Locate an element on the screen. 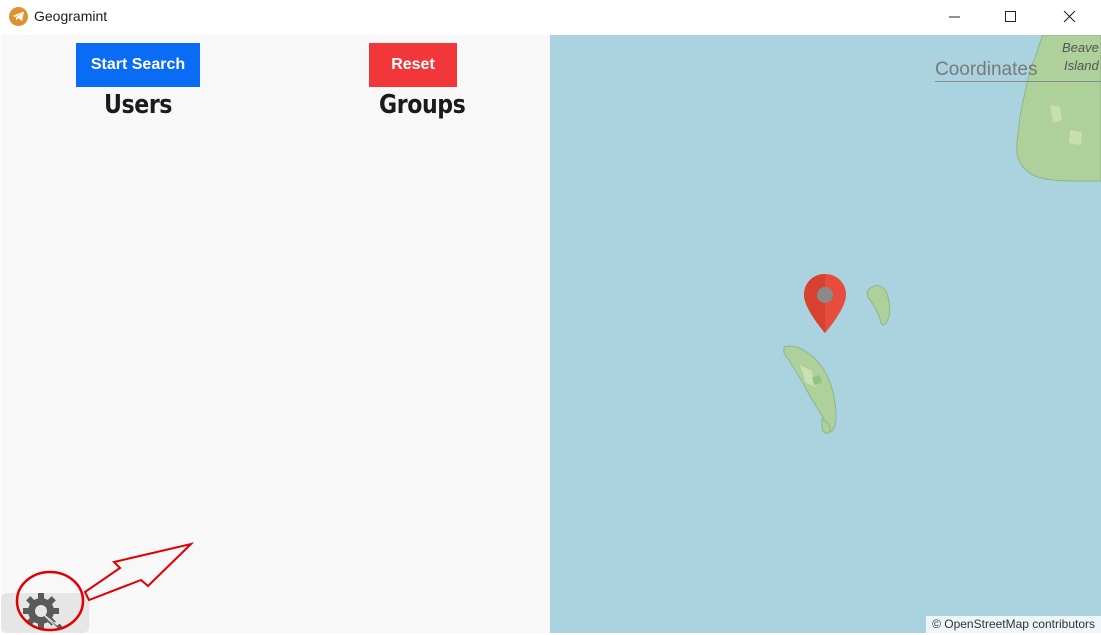 The height and width of the screenshot is (635, 1101). minimize-button is located at coordinates (955, 17).